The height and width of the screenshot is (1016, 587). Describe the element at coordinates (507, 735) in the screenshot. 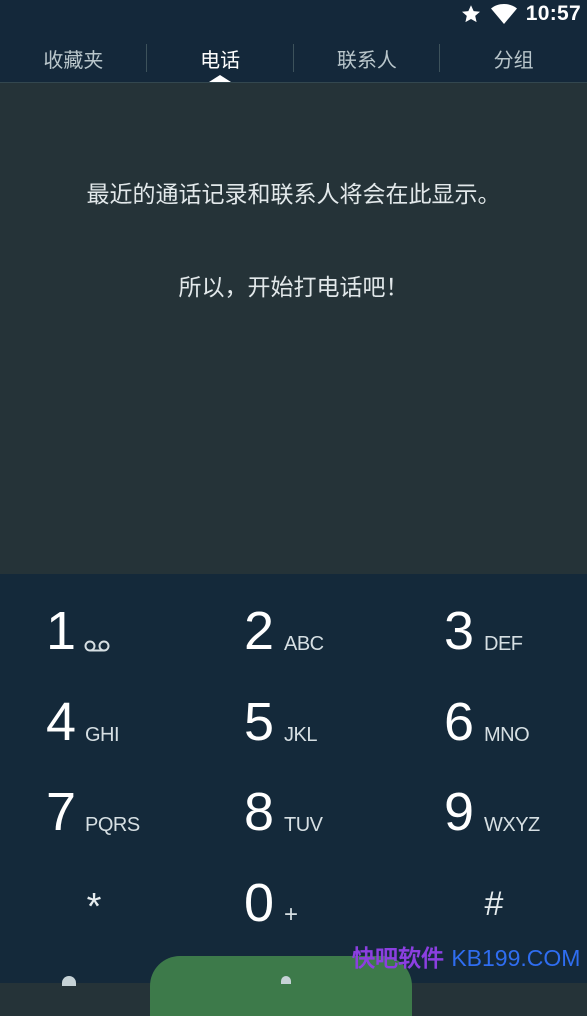

I see `dial-letters: MNO` at that location.